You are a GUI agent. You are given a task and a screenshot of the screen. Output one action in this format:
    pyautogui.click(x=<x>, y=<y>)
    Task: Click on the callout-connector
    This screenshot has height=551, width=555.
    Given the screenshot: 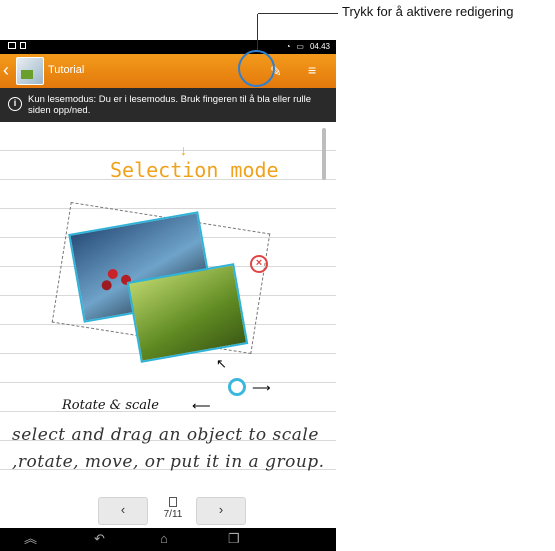 What is the action you would take?
    pyautogui.click(x=257, y=32)
    